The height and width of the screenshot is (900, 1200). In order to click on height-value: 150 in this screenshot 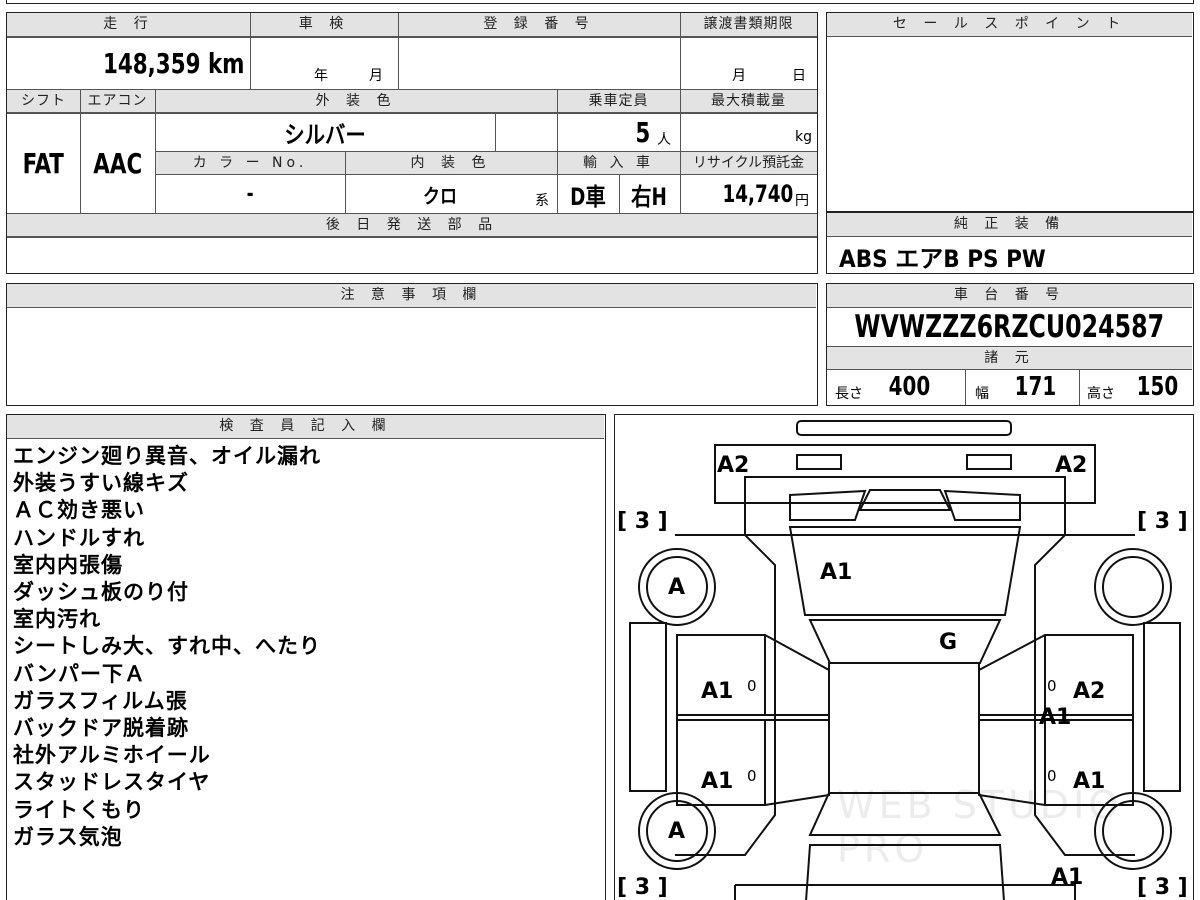, I will do `click(1157, 387)`.